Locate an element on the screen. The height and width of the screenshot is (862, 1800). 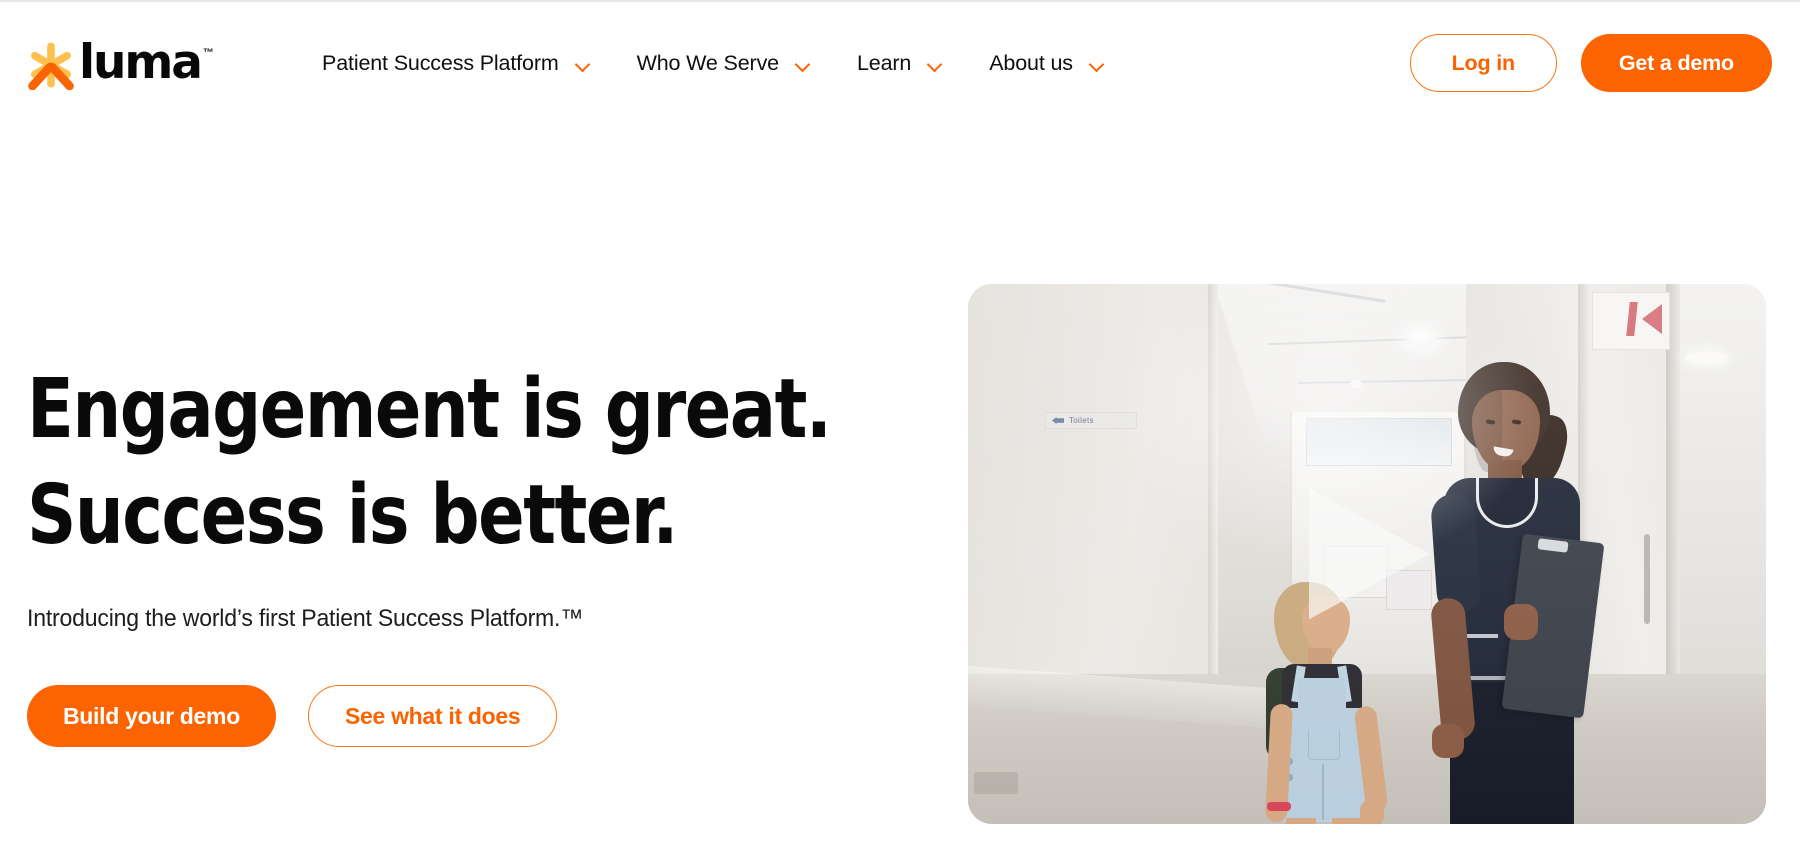
nav-item-label: Patient Success Platform is located at coordinates (440, 62).